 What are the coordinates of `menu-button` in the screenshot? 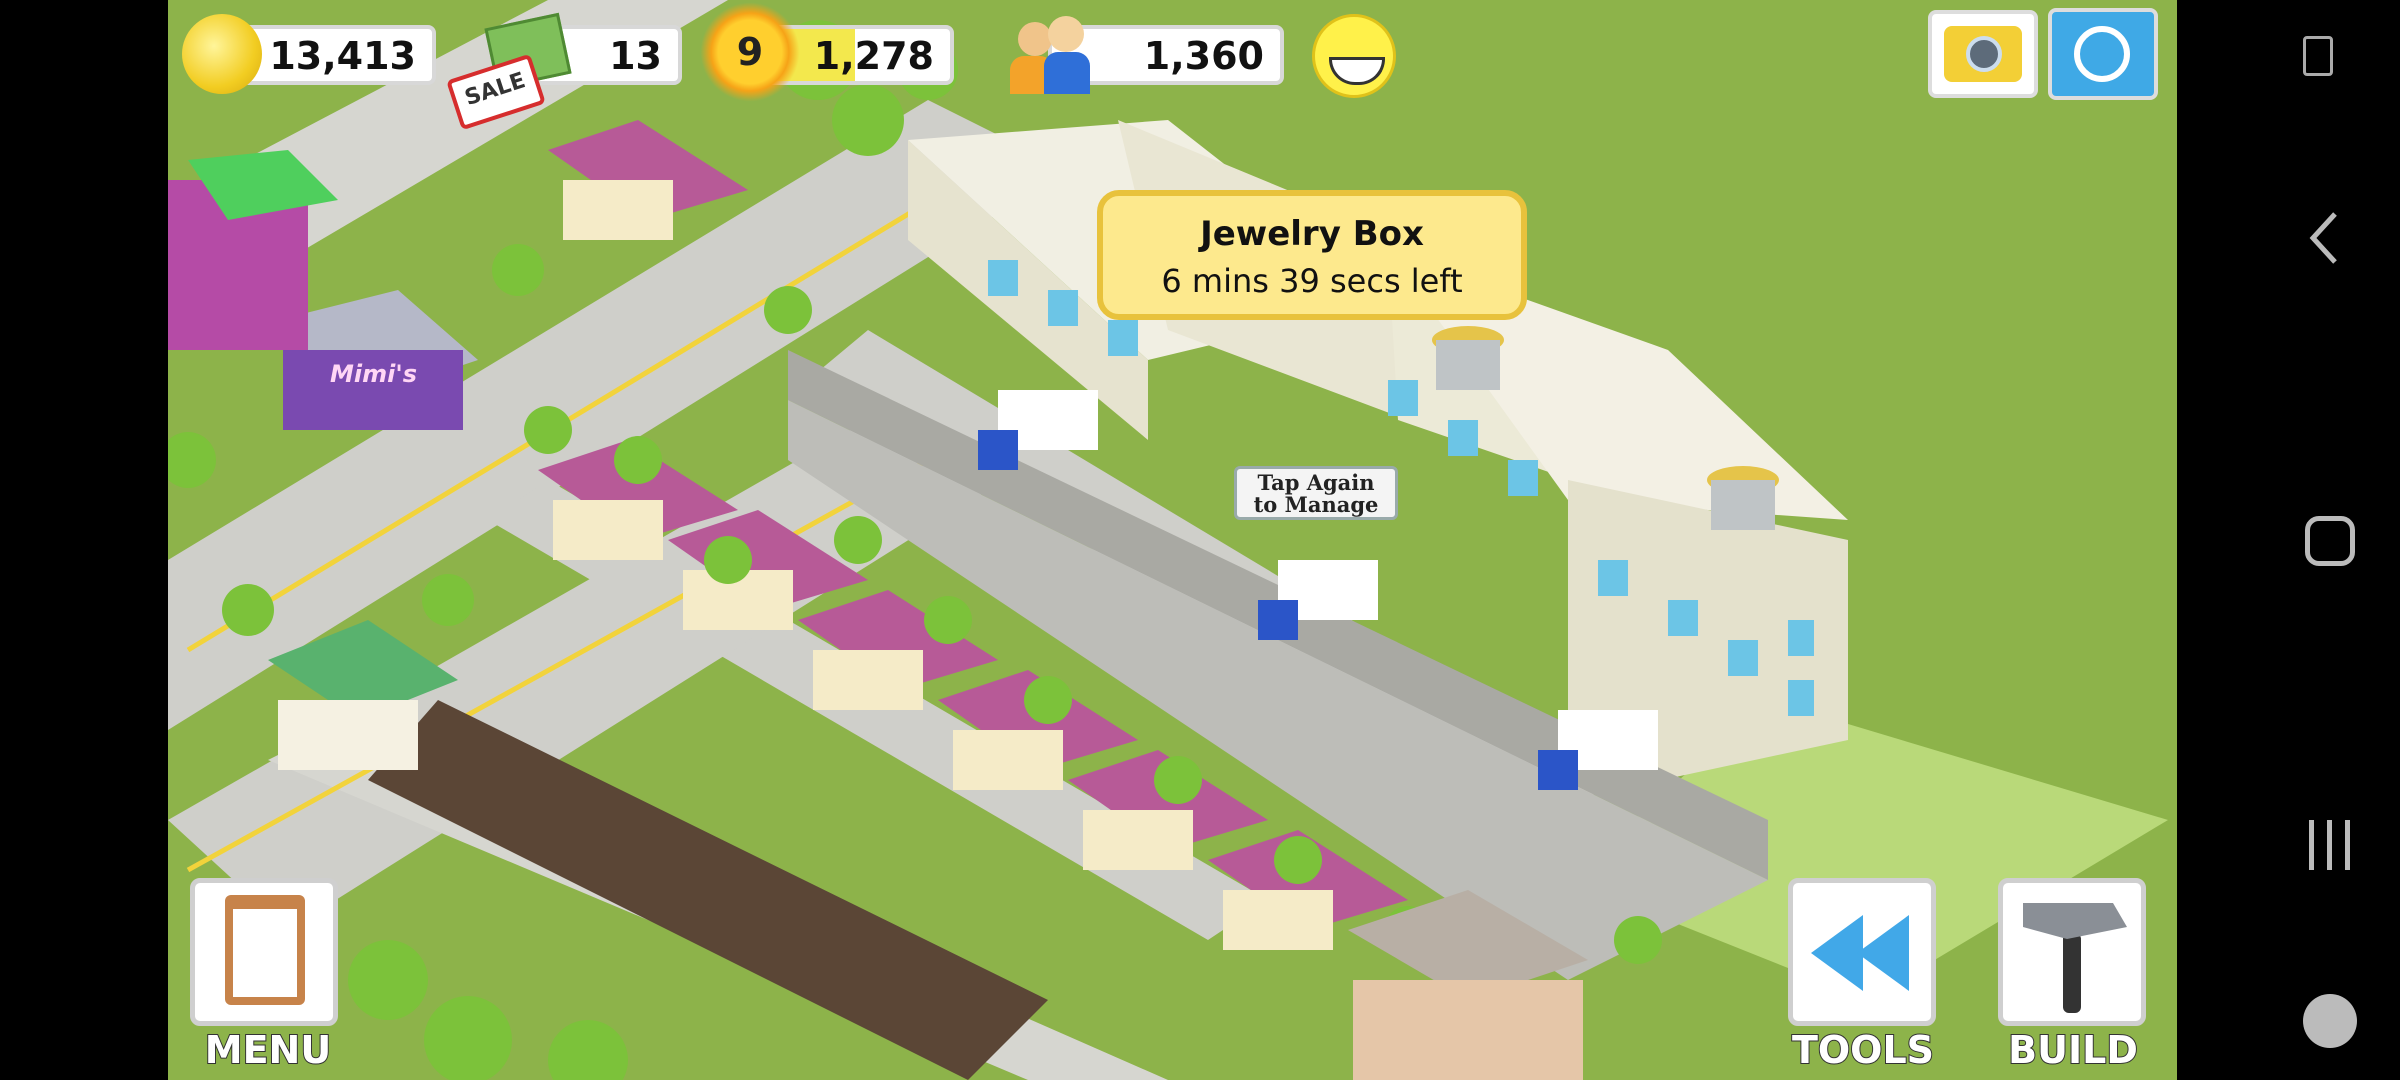 It's located at (264, 952).